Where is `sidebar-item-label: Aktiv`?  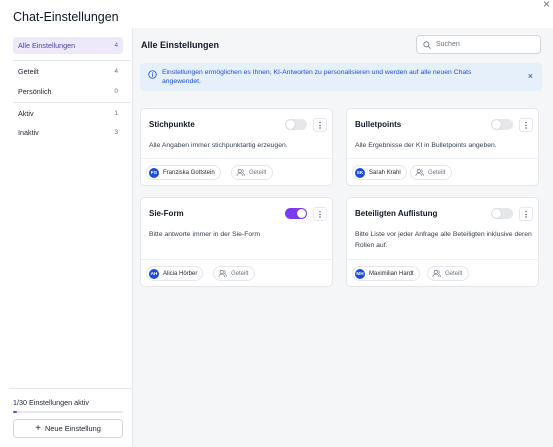 sidebar-item-label: Aktiv is located at coordinates (26, 113).